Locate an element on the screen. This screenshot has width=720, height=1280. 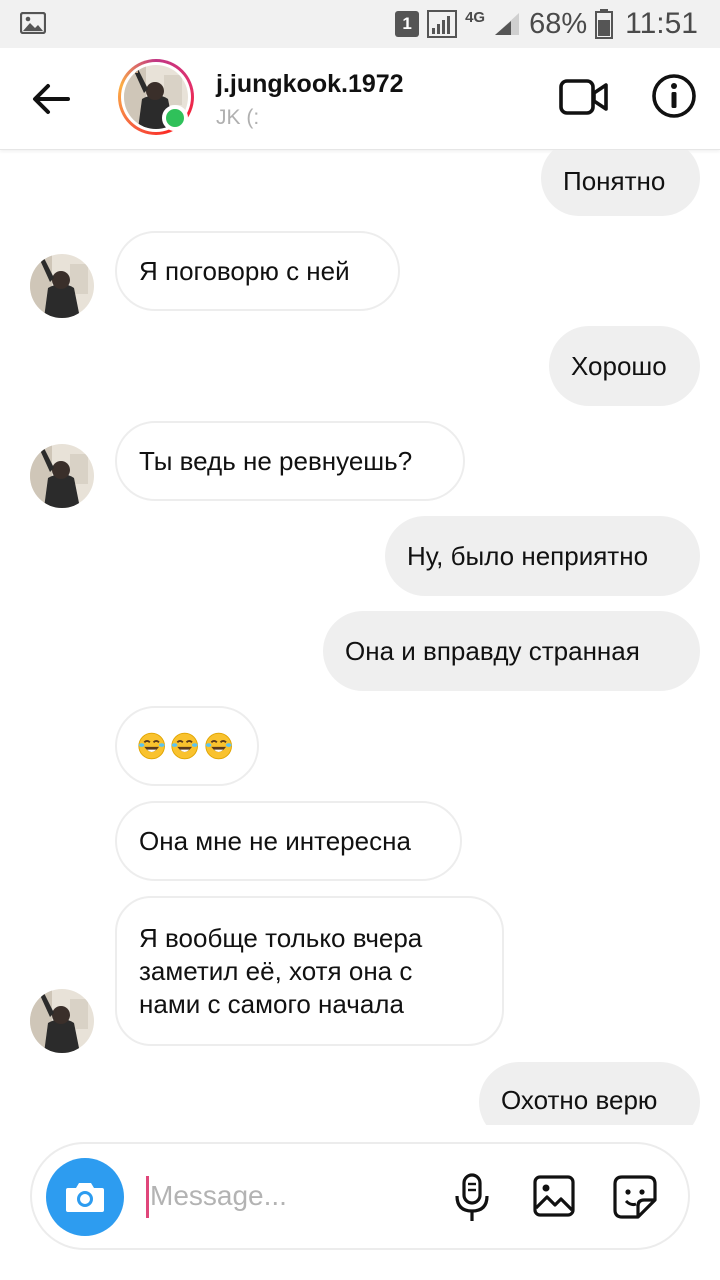
sim-slot-badge: 1 is located at coordinates (407, 24).